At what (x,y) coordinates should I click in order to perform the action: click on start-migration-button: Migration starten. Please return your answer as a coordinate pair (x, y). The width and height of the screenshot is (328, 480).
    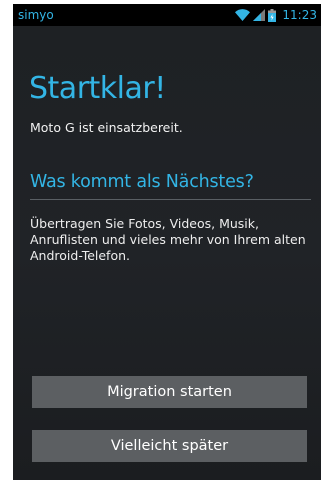
    Looking at the image, I should click on (169, 392).